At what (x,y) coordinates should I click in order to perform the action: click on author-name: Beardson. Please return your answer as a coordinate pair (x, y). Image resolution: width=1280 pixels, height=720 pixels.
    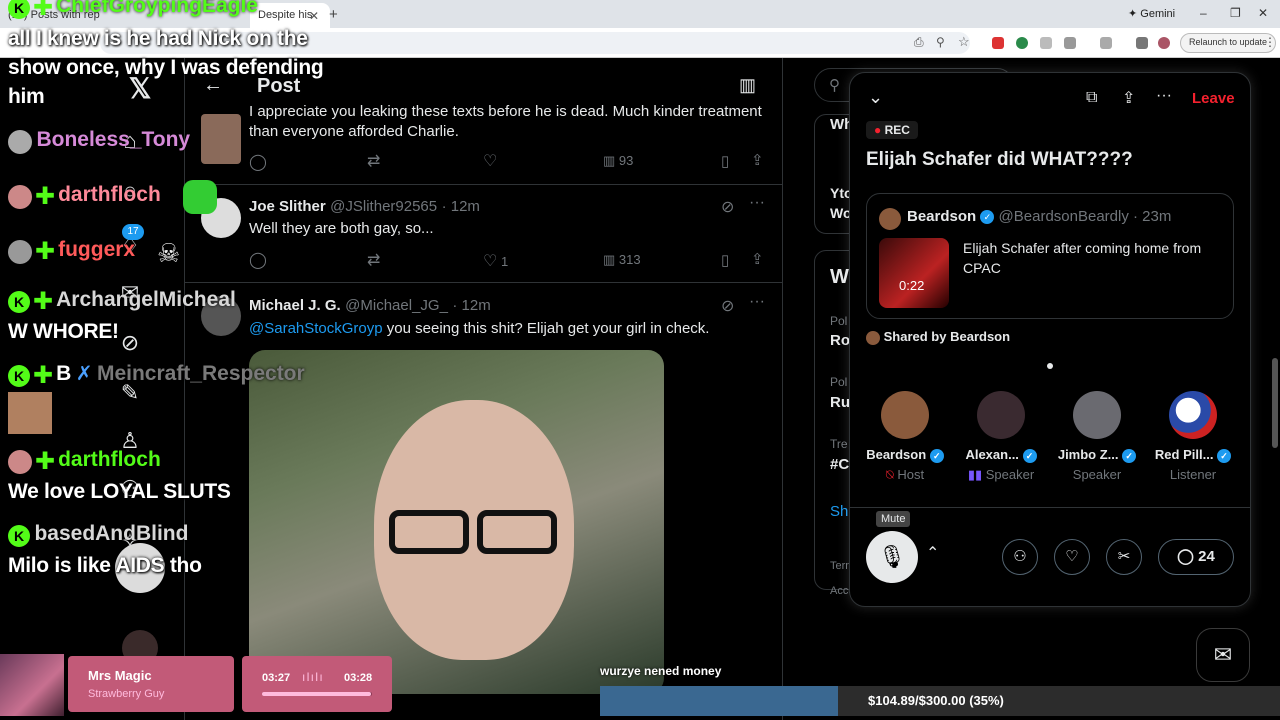
    Looking at the image, I should click on (941, 216).